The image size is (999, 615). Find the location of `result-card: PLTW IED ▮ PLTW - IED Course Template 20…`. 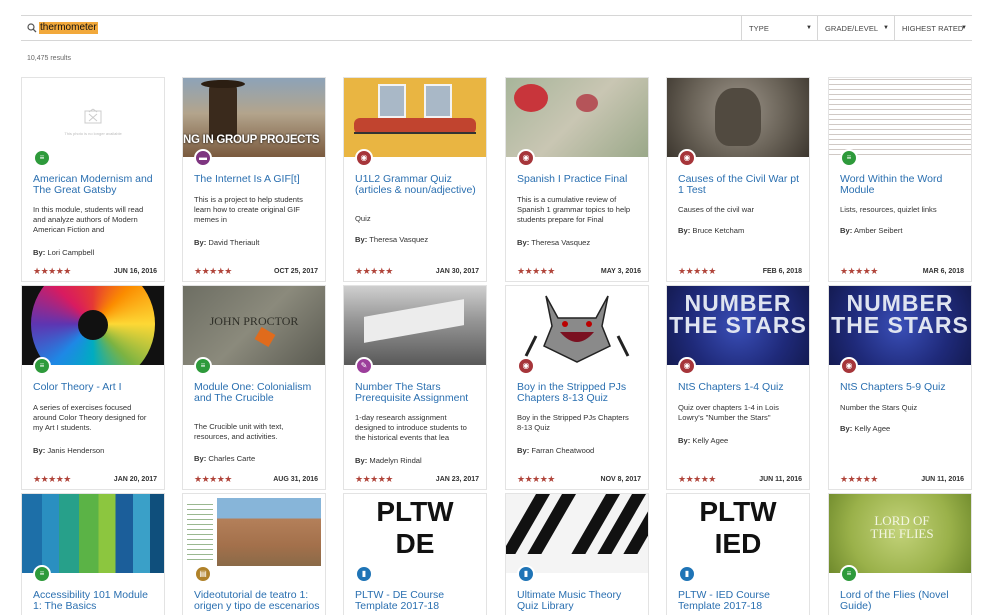

result-card: PLTW IED ▮ PLTW - IED Course Template 20… is located at coordinates (738, 554).